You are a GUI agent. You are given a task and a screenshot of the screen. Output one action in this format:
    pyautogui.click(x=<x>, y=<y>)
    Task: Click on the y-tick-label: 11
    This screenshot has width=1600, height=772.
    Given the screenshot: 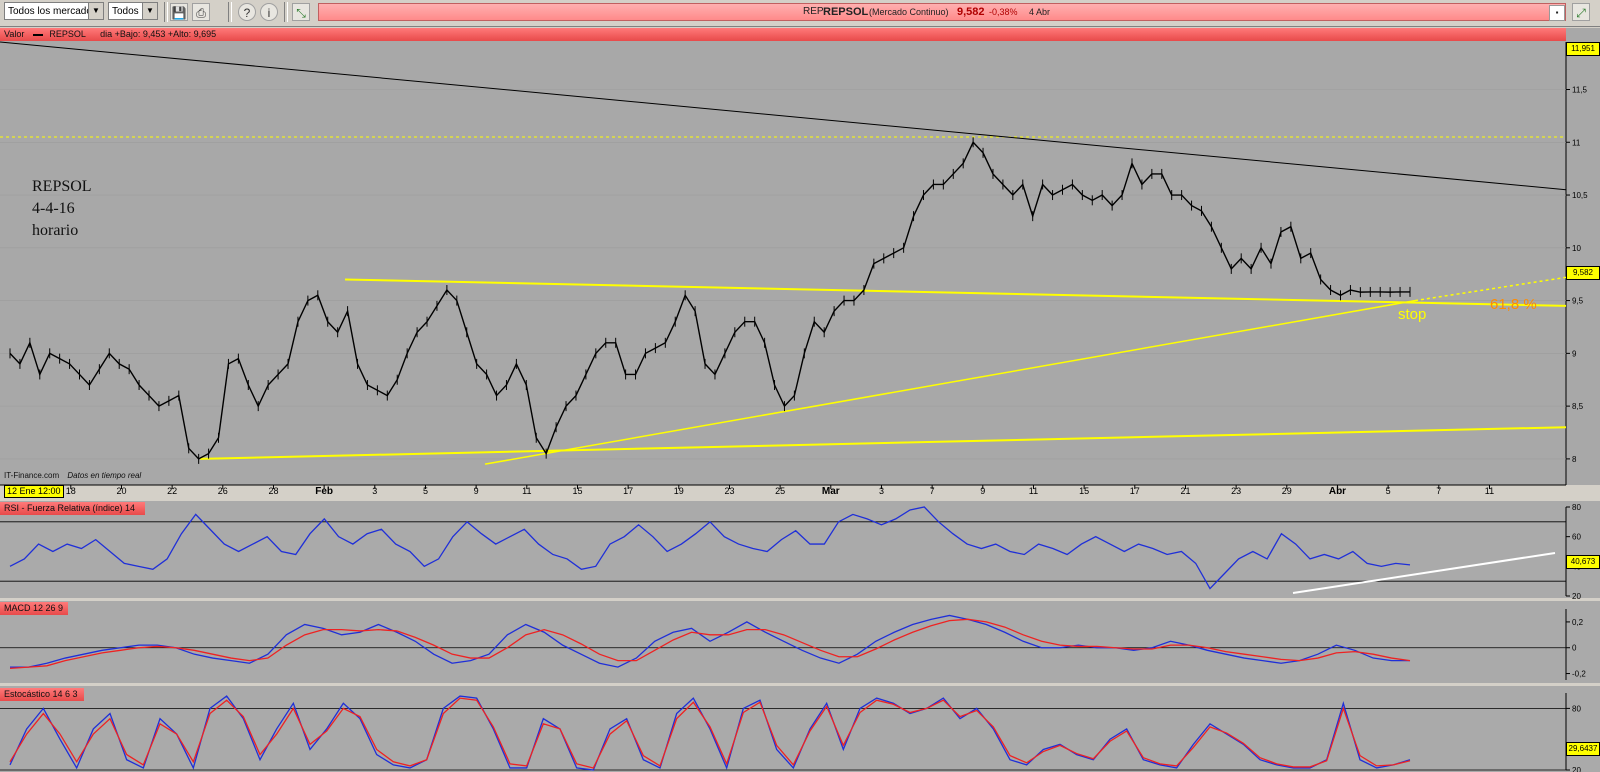 What is the action you would take?
    pyautogui.click(x=1576, y=142)
    